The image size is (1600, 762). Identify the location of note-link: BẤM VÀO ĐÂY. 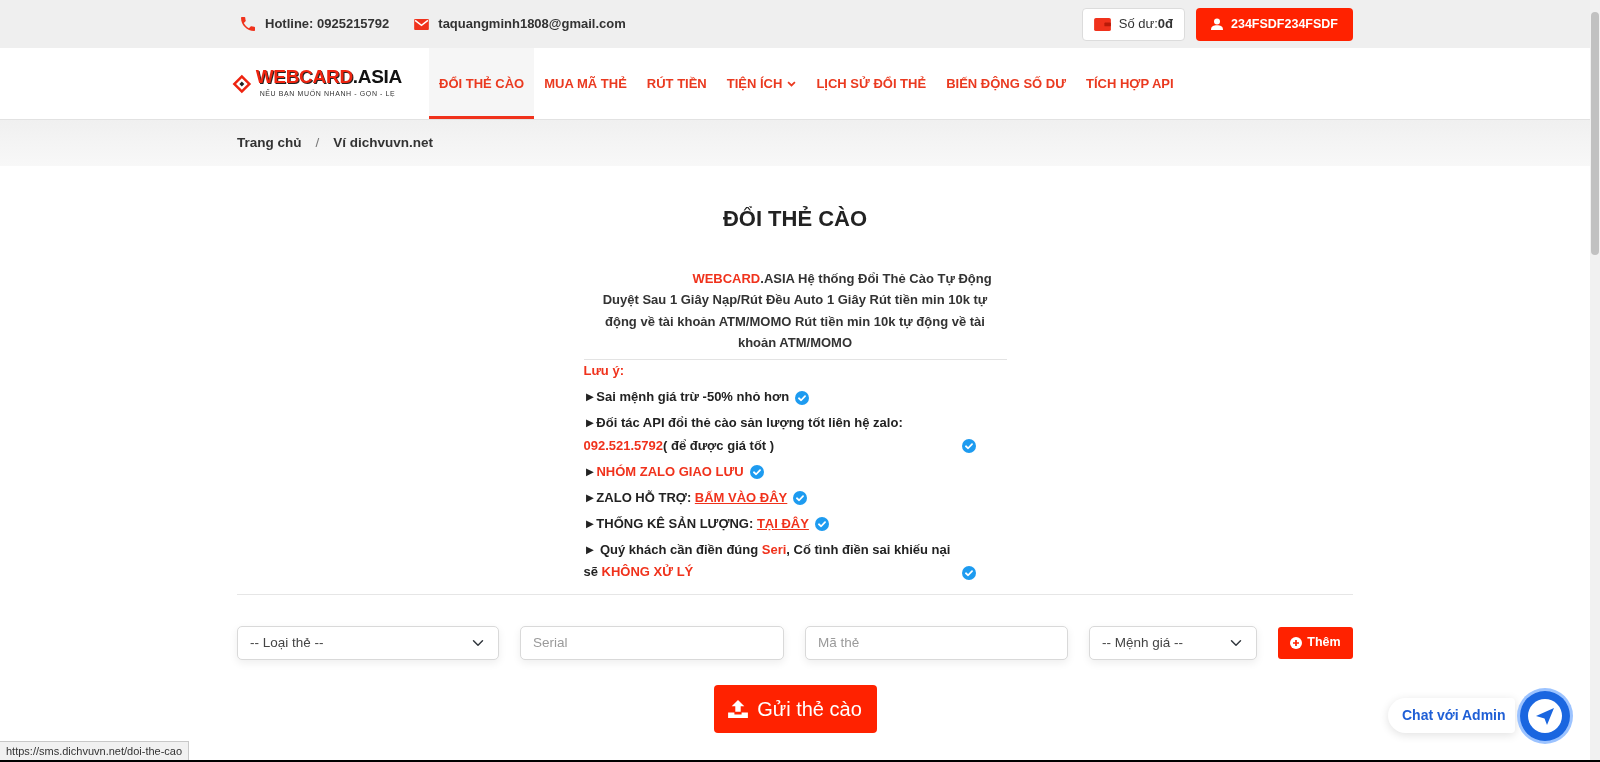
(741, 497).